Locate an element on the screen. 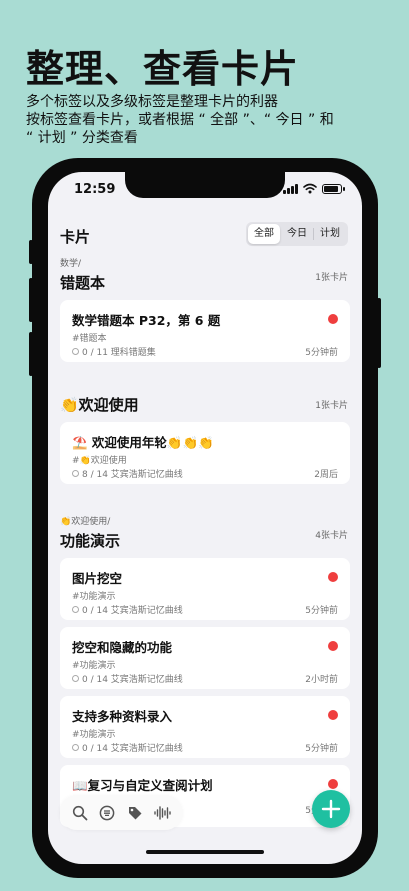 The width and height of the screenshot is (409, 891). group-title: 功能演示 is located at coordinates (90, 540).